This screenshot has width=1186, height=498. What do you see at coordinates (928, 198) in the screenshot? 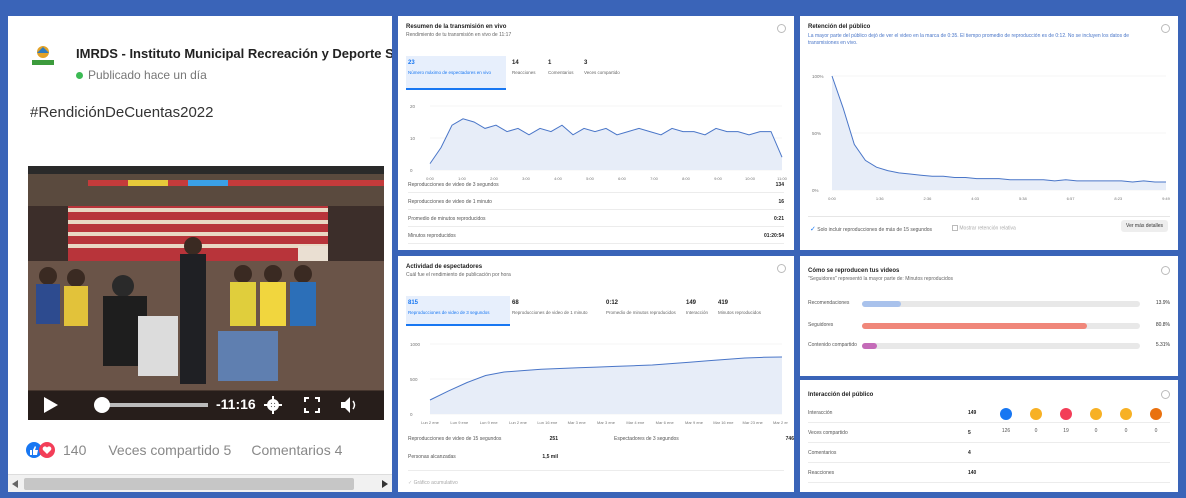
I see `x-tick-label: 2:36` at bounding box center [928, 198].